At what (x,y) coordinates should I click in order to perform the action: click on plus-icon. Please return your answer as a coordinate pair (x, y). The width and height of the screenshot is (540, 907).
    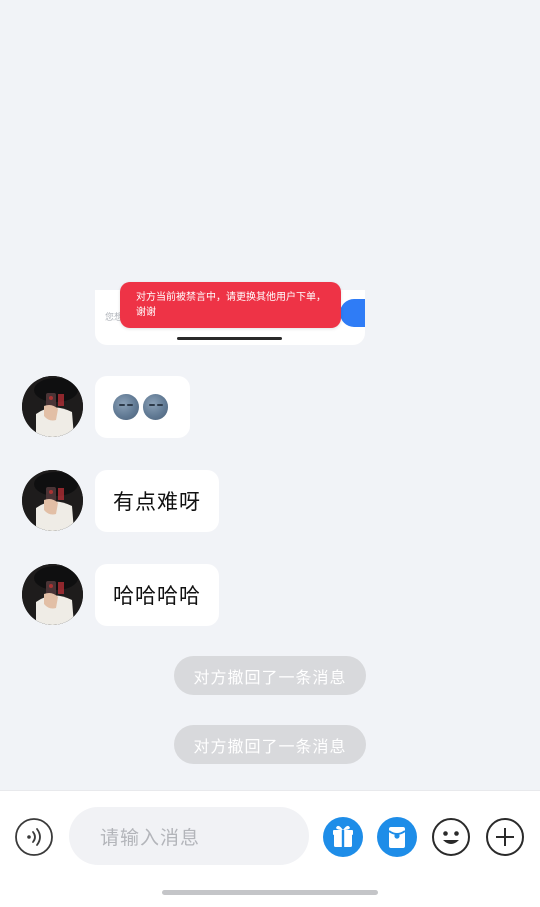
    Looking at the image, I should click on (505, 837).